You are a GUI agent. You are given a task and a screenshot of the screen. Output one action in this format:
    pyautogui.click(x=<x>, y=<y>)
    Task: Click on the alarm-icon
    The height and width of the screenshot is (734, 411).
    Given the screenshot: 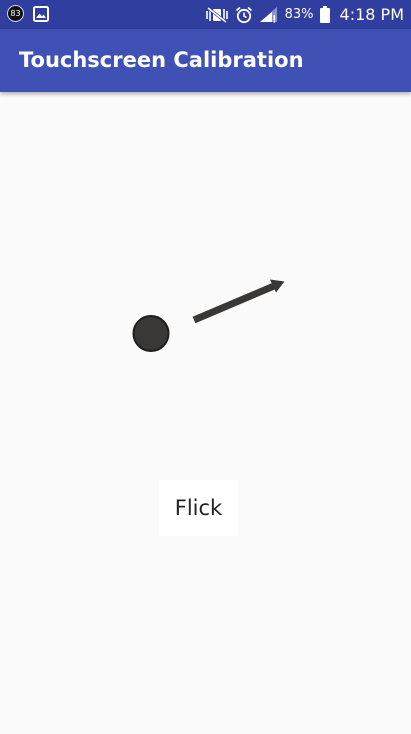 What is the action you would take?
    pyautogui.click(x=243, y=14)
    